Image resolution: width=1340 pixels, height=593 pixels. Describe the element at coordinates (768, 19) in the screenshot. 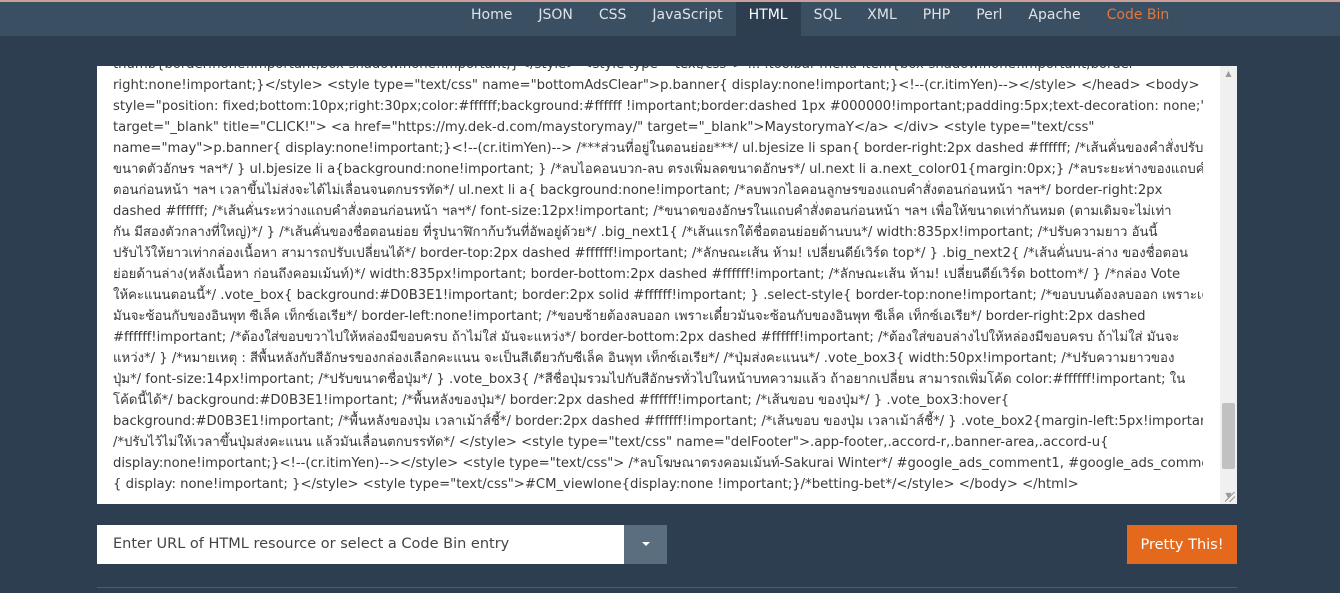

I see `nav-html: HTML` at that location.